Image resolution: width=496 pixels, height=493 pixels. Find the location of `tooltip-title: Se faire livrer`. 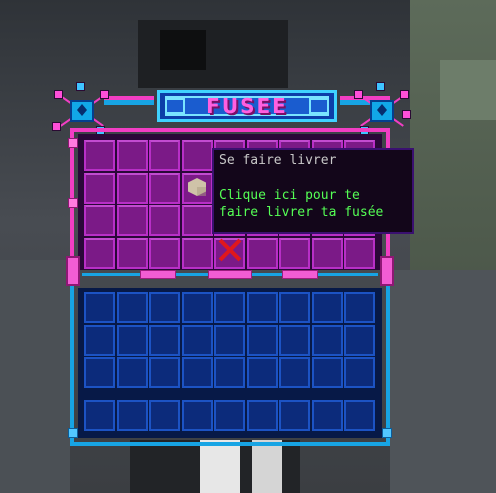

tooltip-title: Se faire livrer is located at coordinates (278, 160).